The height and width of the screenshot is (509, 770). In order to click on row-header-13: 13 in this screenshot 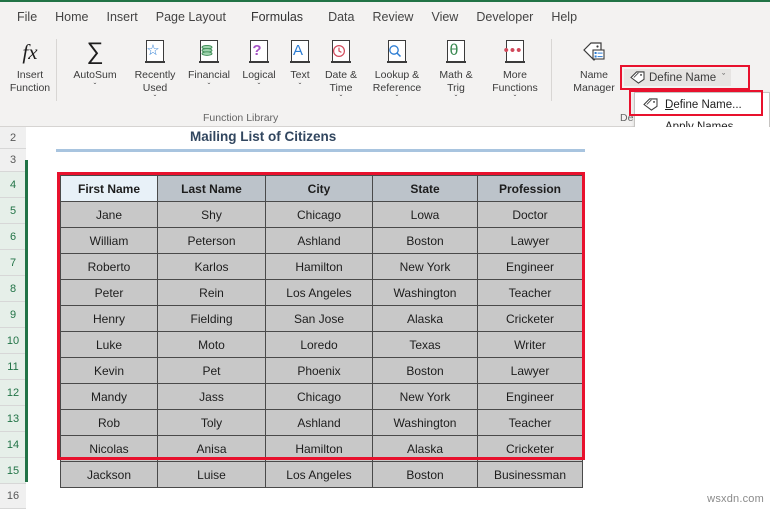, I will do `click(13, 419)`.